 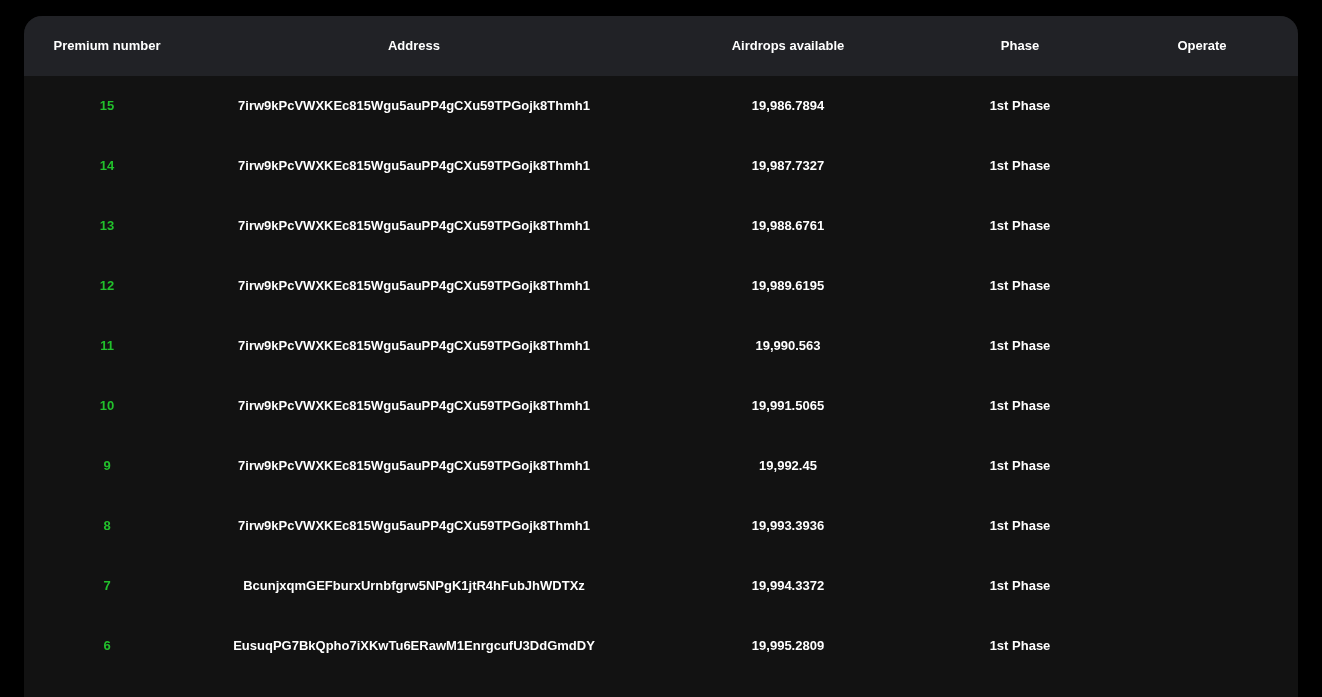 What do you see at coordinates (107, 406) in the screenshot?
I see `premium-number-cell-text: 10` at bounding box center [107, 406].